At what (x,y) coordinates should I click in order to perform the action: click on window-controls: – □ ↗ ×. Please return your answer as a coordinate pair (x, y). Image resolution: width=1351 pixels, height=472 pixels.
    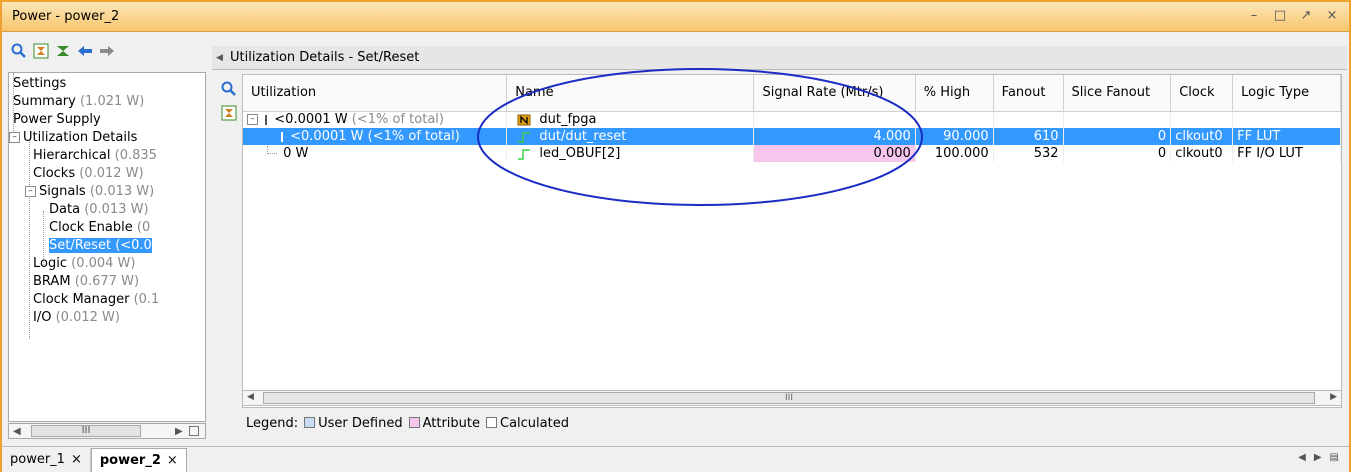
    Looking at the image, I should click on (1293, 15).